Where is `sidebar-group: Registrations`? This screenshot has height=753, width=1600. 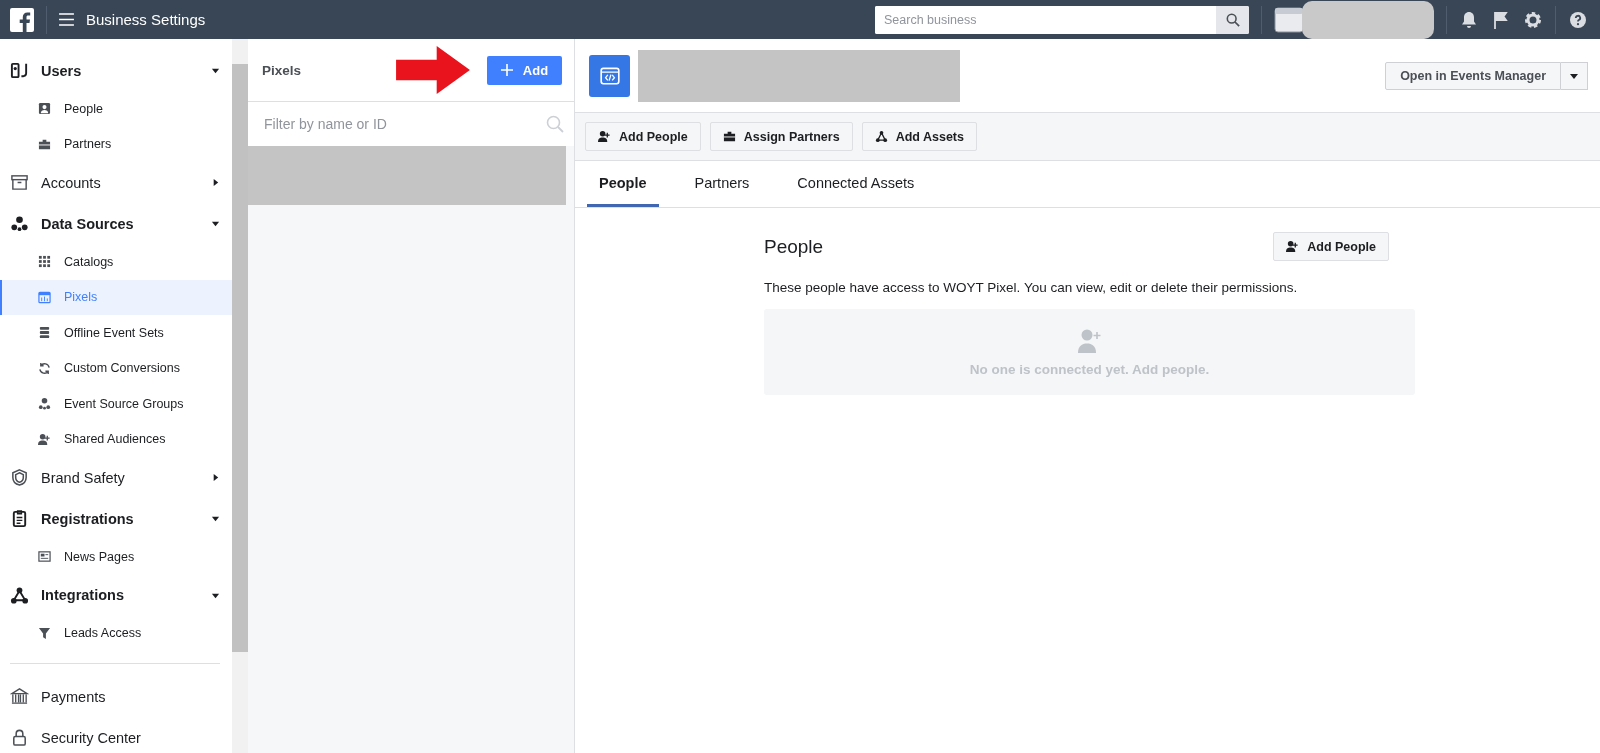
sidebar-group: Registrations is located at coordinates (116, 518).